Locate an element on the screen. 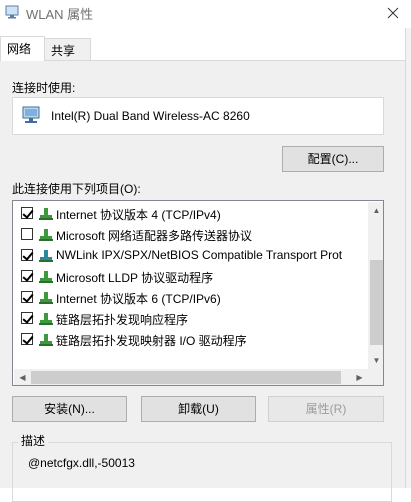  item-label: Microsoft 网络适配器多路传送器协议 is located at coordinates (154, 236).